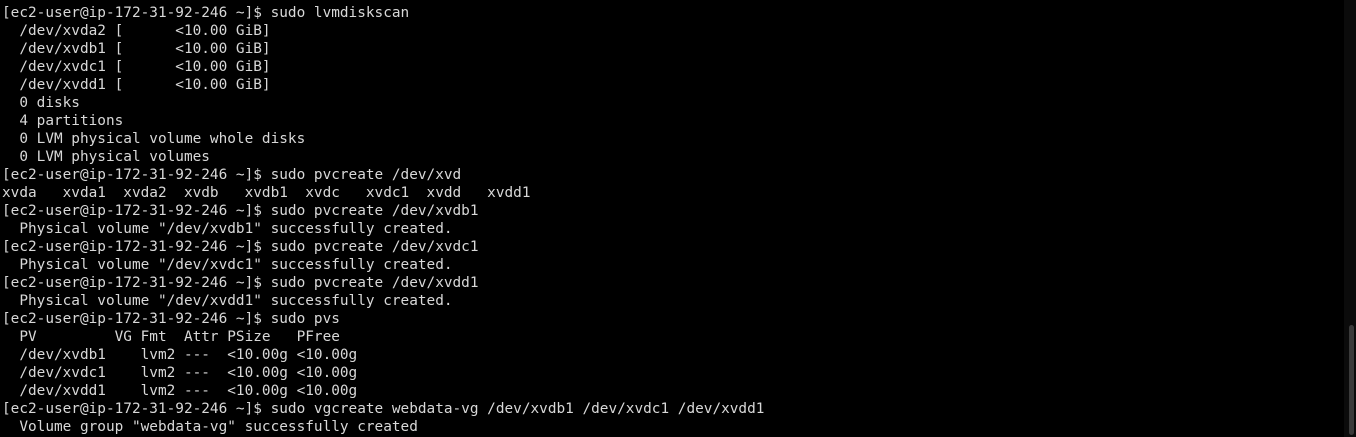 The height and width of the screenshot is (437, 1356). I want to click on terminal-line: /dev/xvdb1 [ <10.00 GiB], so click(136, 49).